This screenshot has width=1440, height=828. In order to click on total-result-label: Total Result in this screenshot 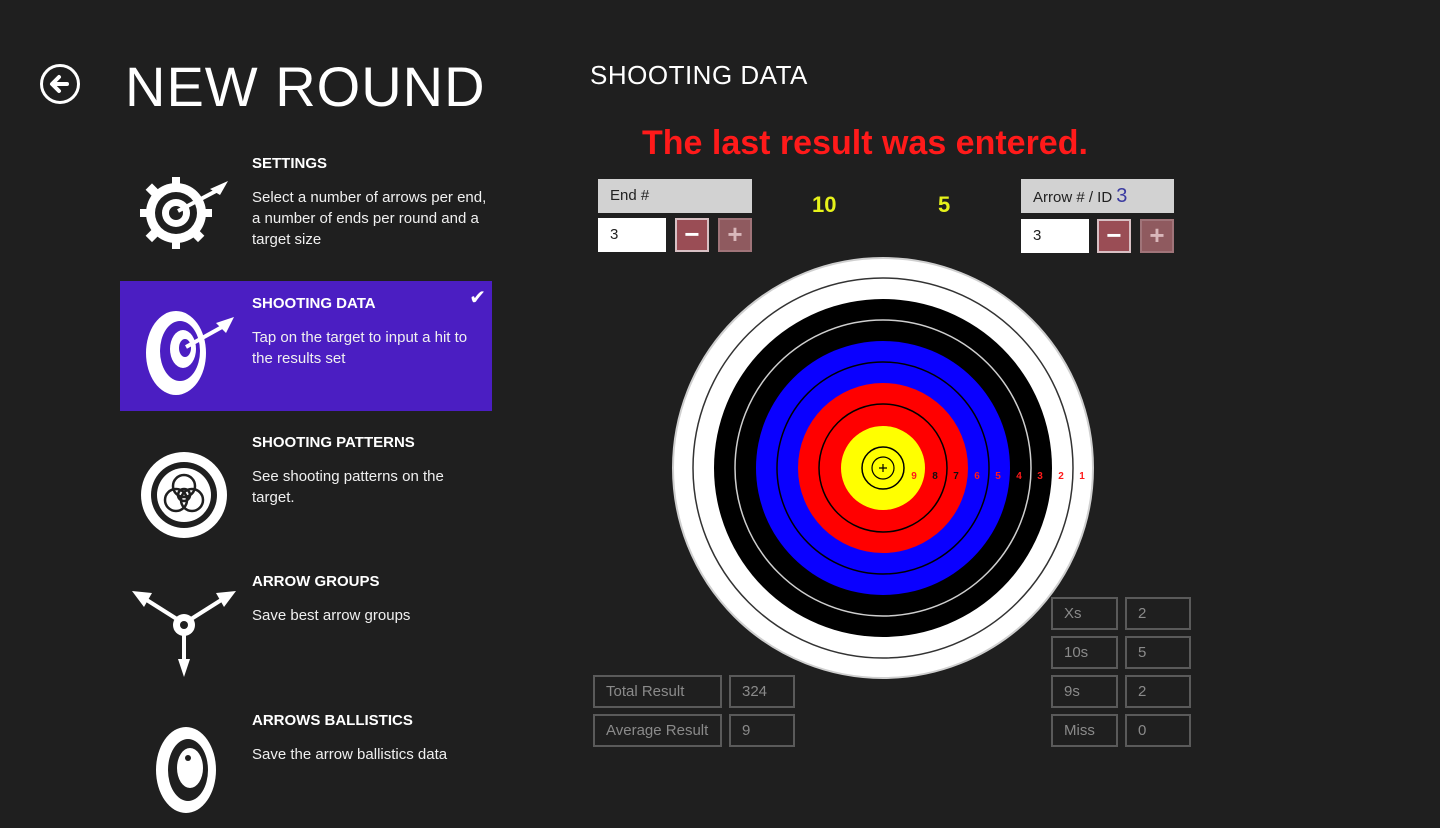, I will do `click(657, 691)`.